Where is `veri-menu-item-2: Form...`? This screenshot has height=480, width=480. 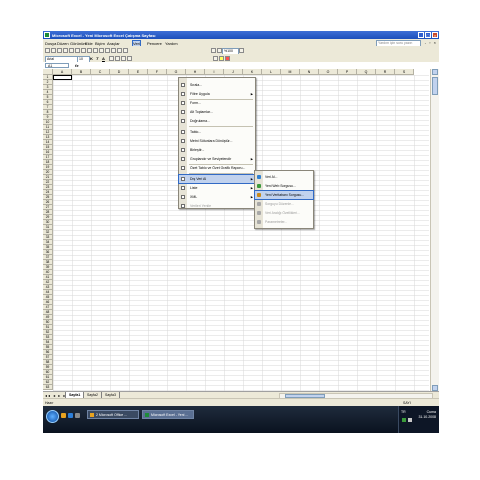 veri-menu-item-2: Form... is located at coordinates (217, 103).